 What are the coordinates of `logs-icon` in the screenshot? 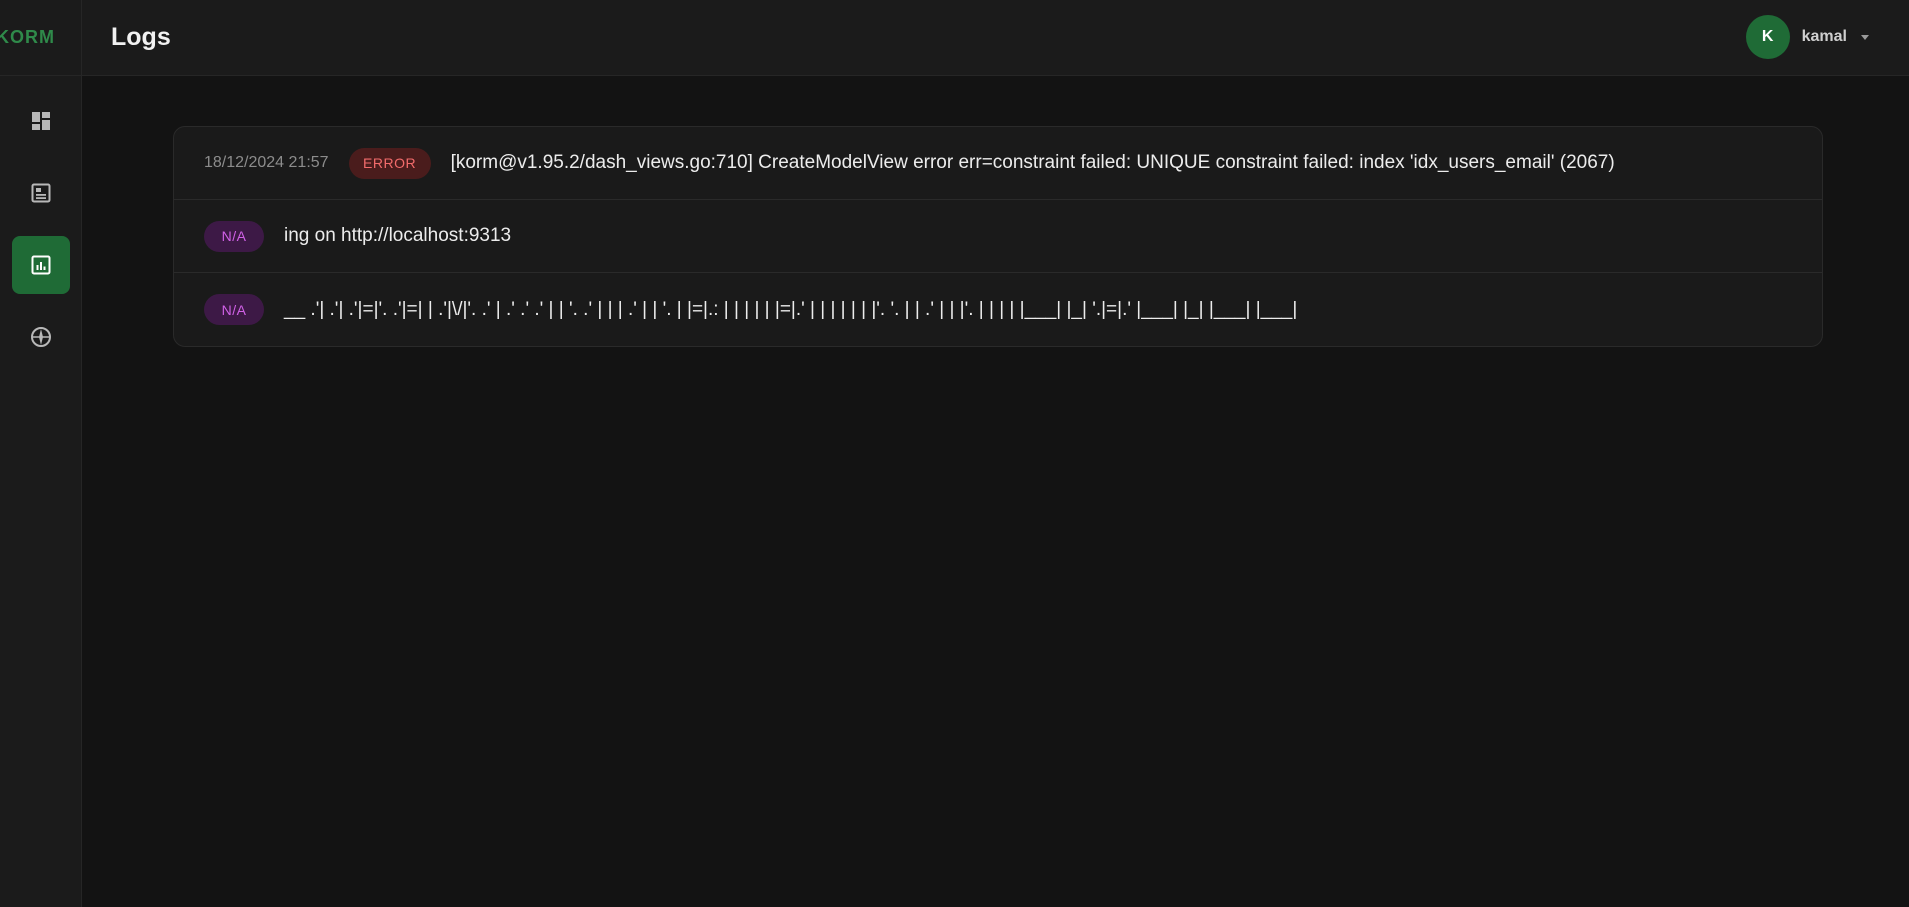 It's located at (40, 265).